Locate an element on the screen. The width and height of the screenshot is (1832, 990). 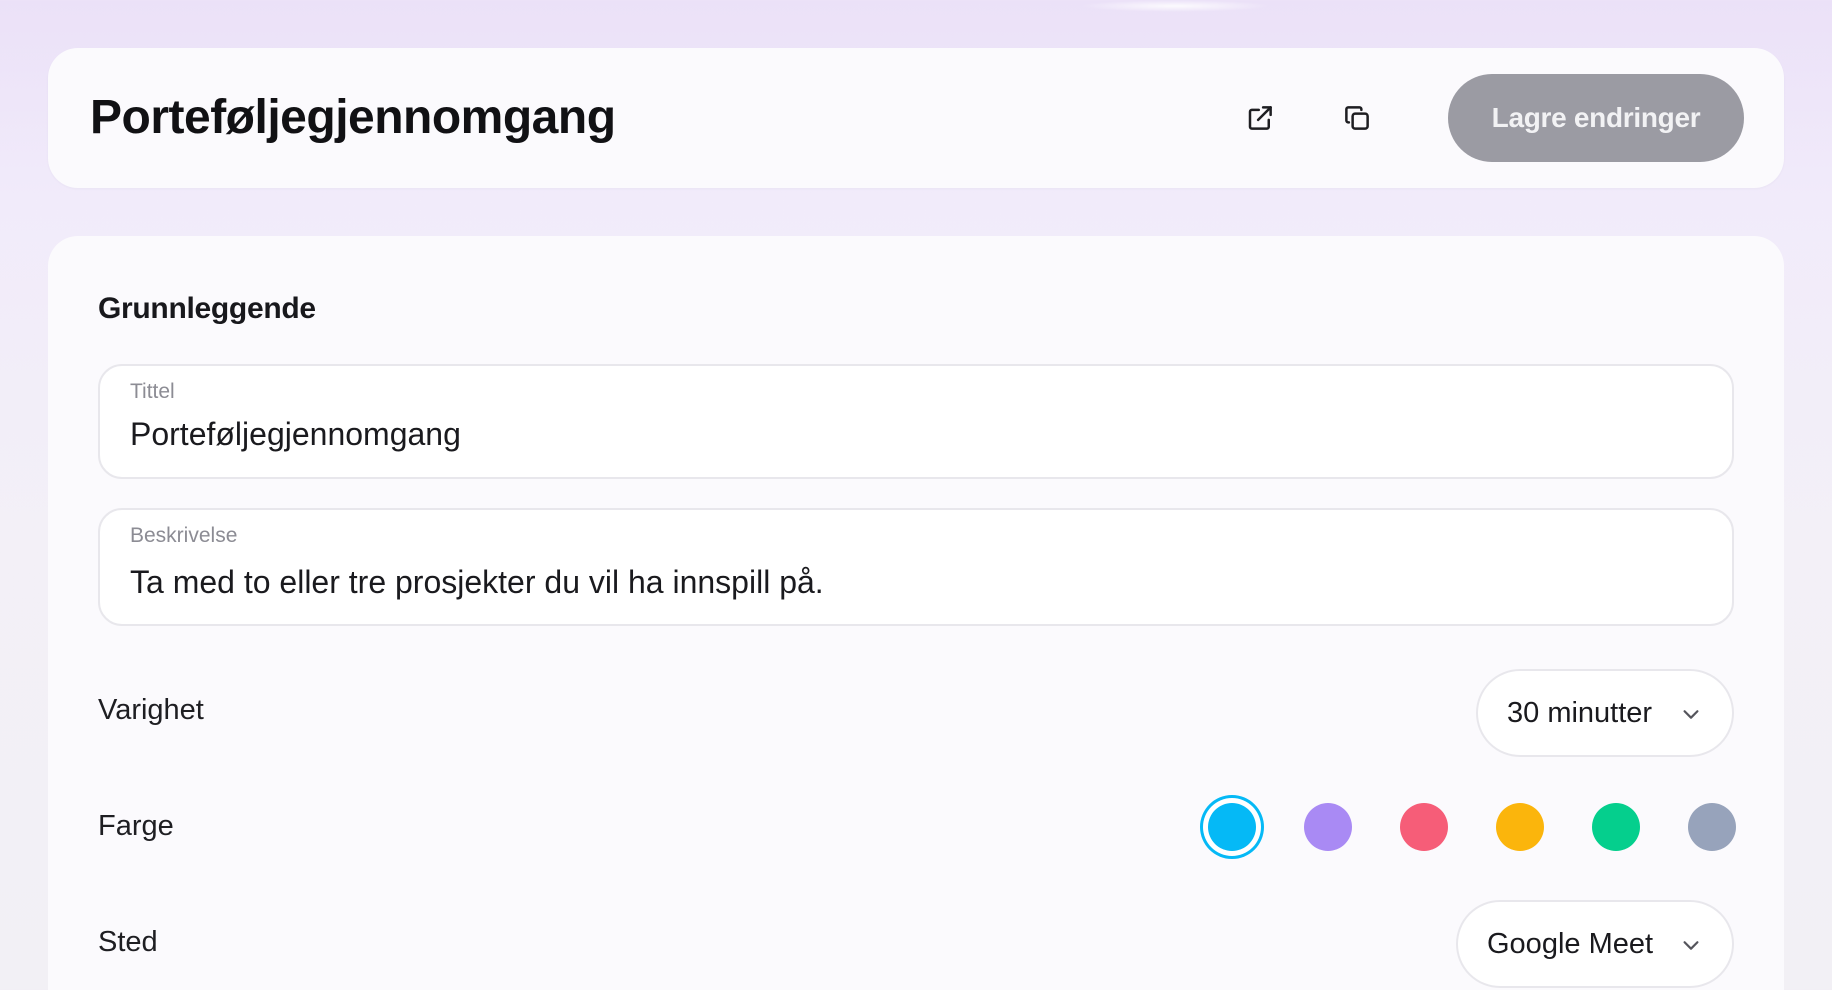
title-input is located at coordinates (910, 434).